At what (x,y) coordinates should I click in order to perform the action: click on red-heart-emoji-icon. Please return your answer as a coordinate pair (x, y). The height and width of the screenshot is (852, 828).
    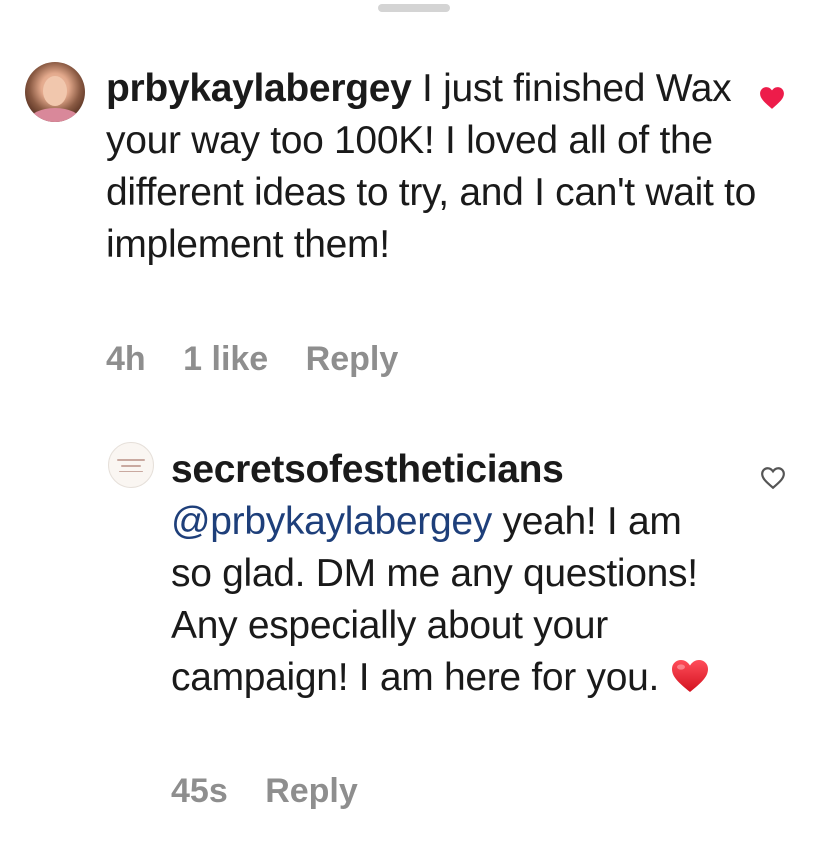
    Looking at the image, I should click on (689, 676).